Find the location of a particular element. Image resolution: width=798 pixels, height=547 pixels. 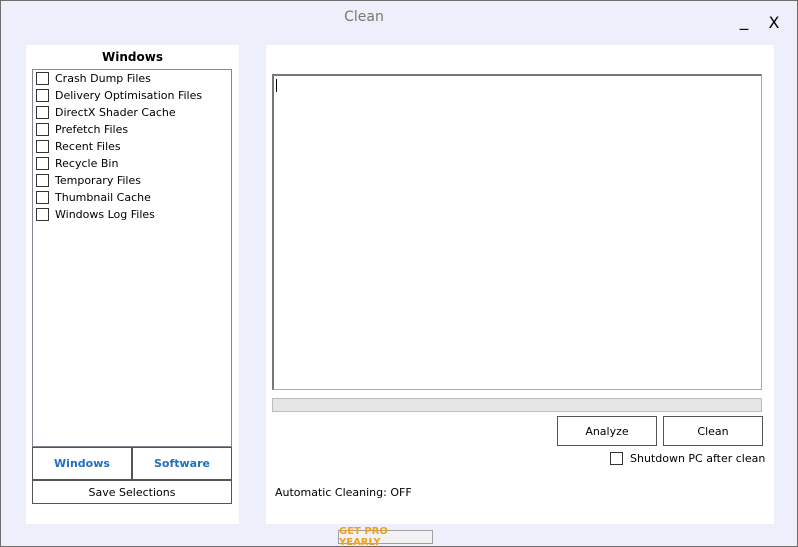

tab-software: Software is located at coordinates (182, 463).